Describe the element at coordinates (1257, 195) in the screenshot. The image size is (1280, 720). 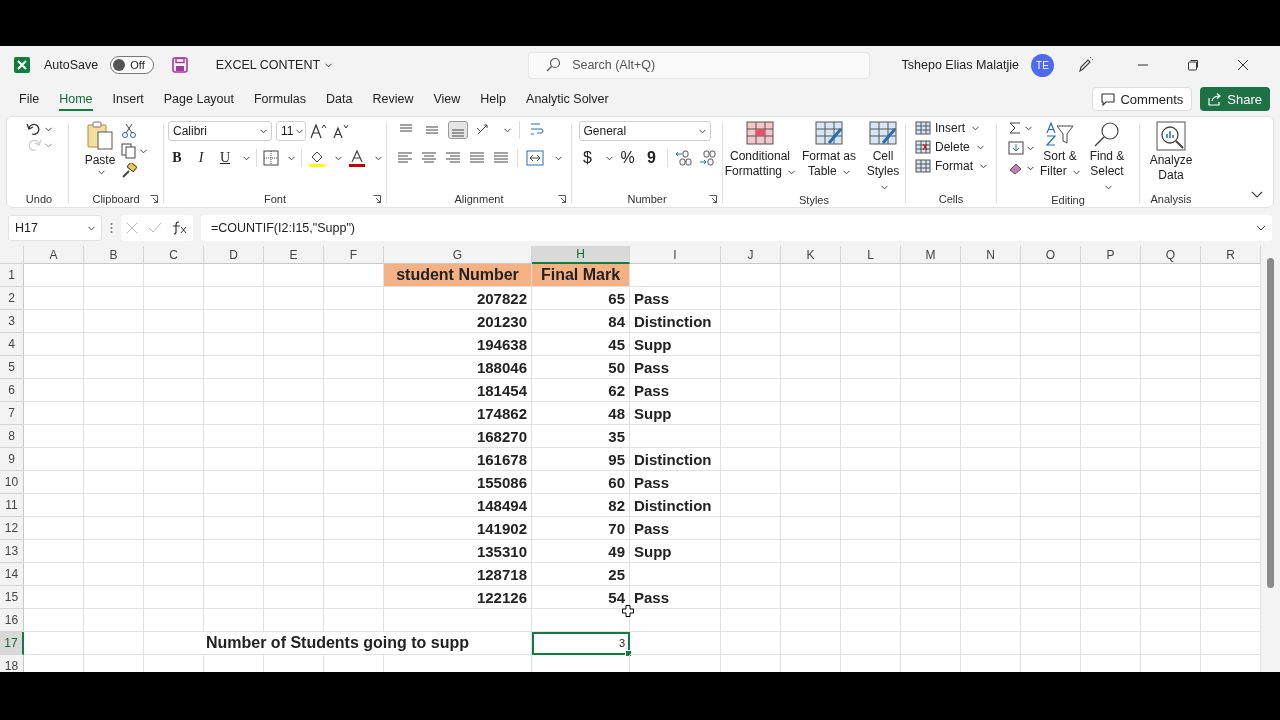
I see `collapse-ribbon-icon` at that location.